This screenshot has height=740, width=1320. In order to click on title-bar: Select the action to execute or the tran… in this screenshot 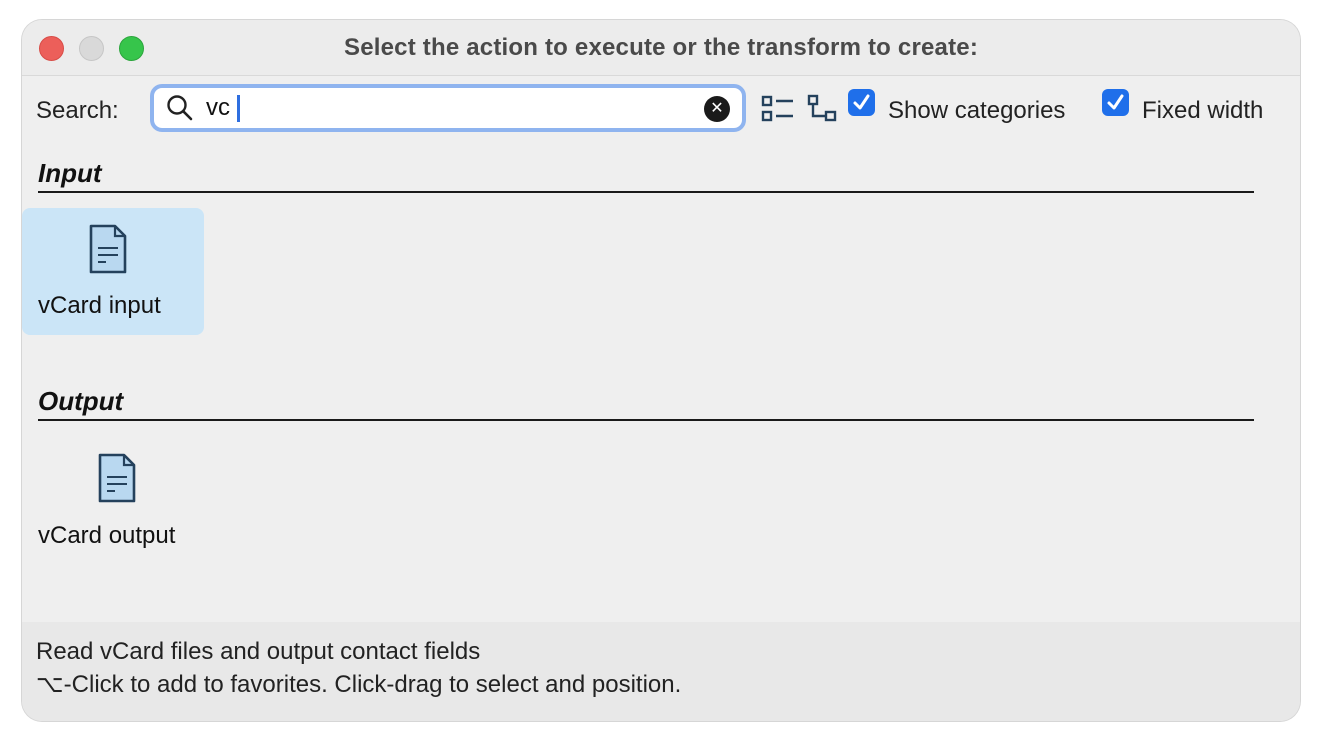, I will do `click(661, 48)`.